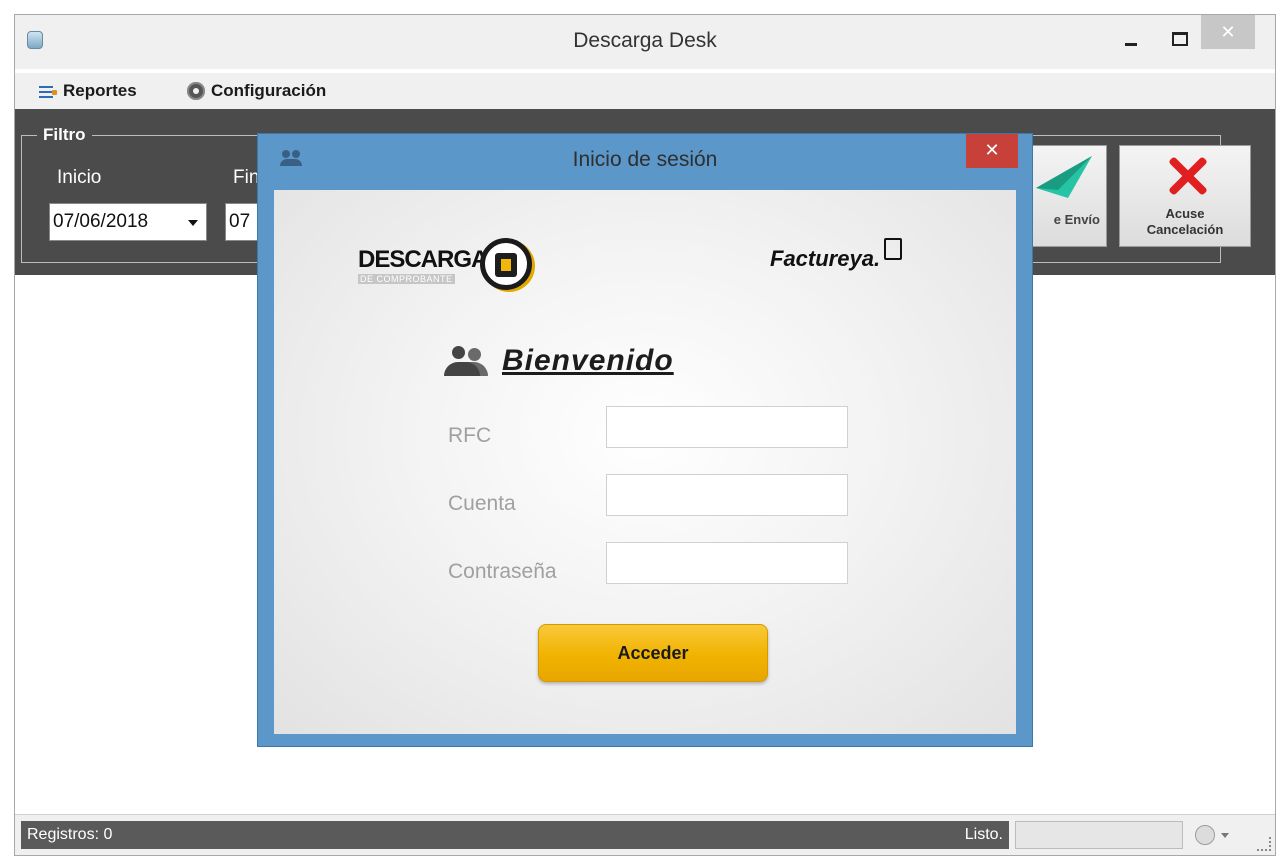  Describe the element at coordinates (727, 427) in the screenshot. I see `rfc-input` at that location.